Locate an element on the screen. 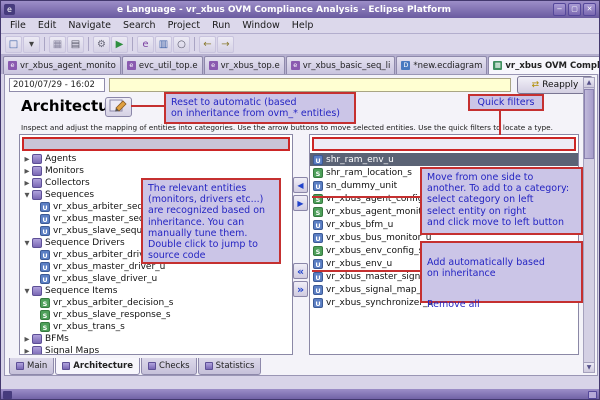 Image resolution: width=600 pixels, height=400 pixels. analysis-timestamp-field: 2010/07/29 - 16:02 is located at coordinates (57, 85).